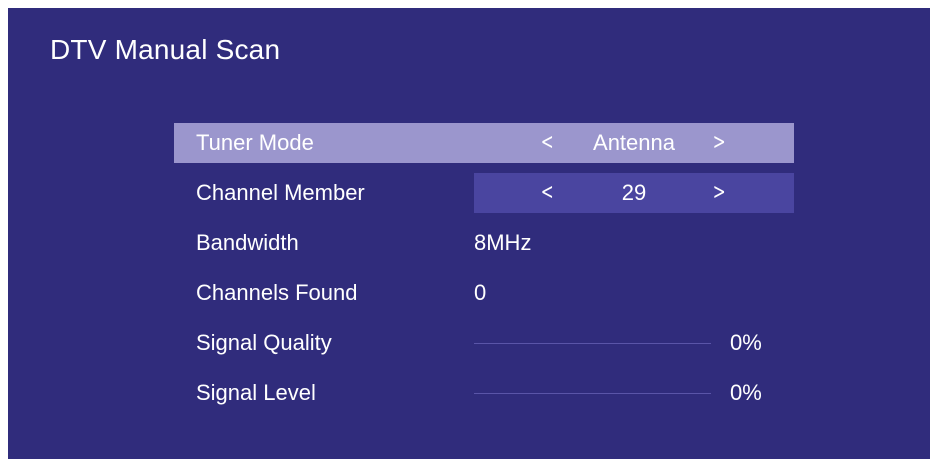 The image size is (938, 467). I want to click on menu-row-channel-member: Channel Member < 29 >, so click(484, 193).